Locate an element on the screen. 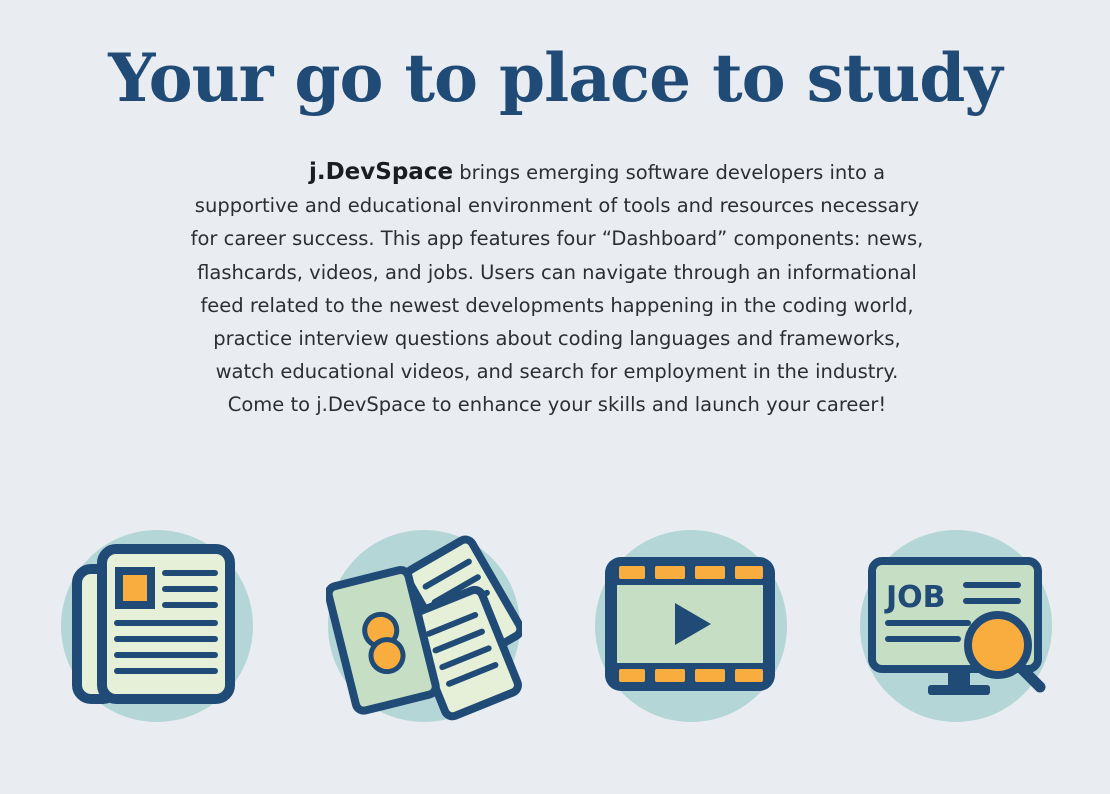 This screenshot has width=1110, height=794. feature-jobs: JOB is located at coordinates (956, 626).